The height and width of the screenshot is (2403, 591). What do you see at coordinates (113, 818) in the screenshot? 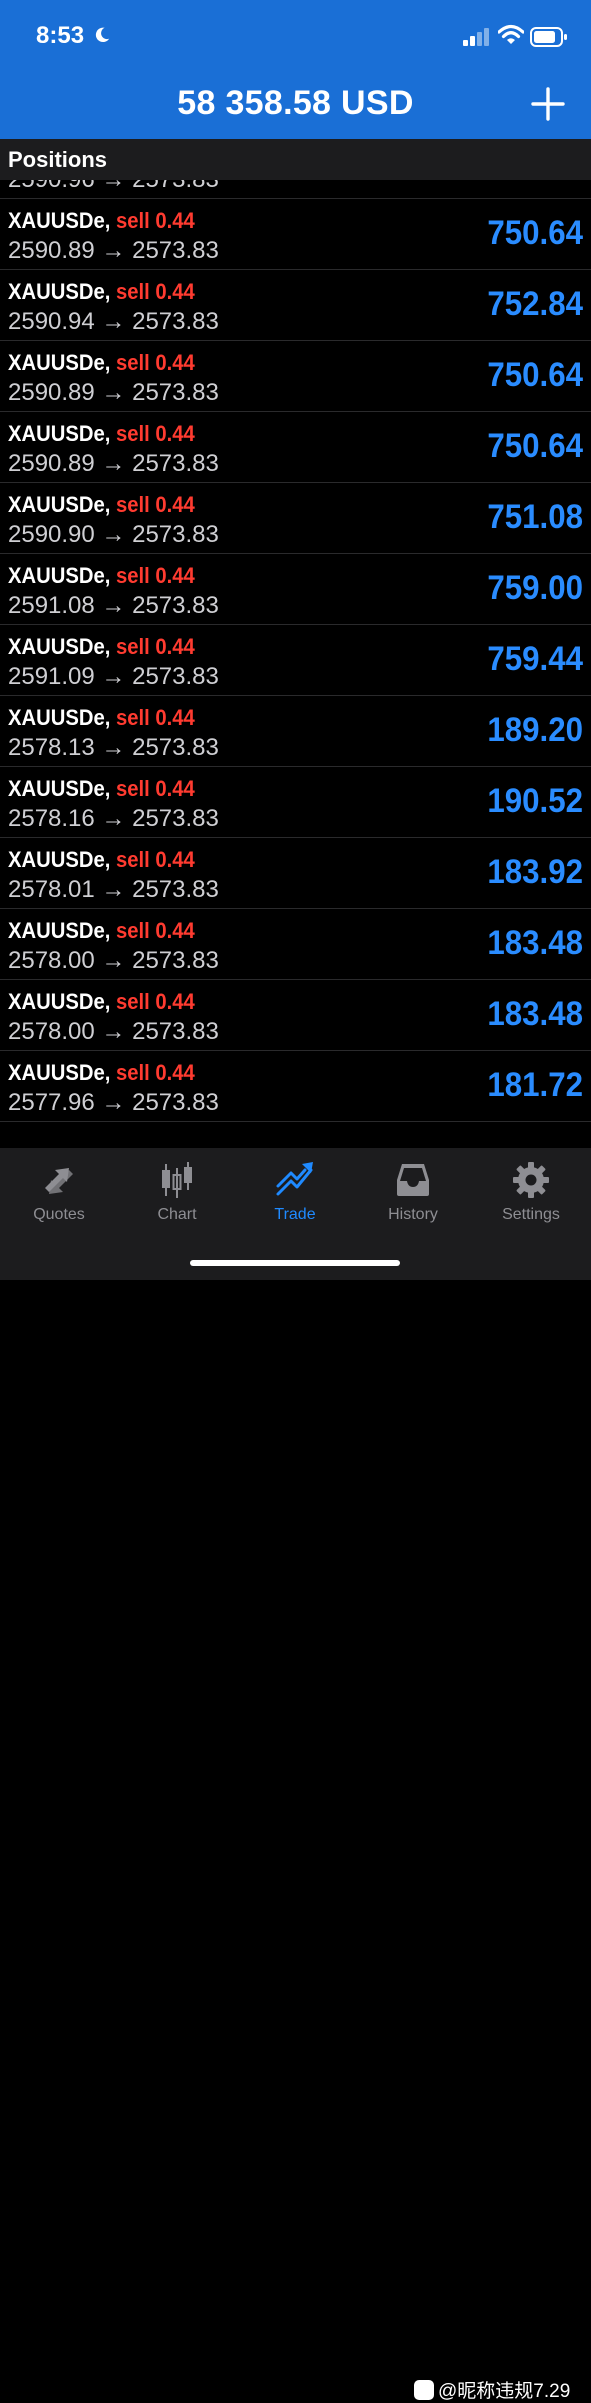
I see `position-prices: 2578.16 → 2573.83` at bounding box center [113, 818].